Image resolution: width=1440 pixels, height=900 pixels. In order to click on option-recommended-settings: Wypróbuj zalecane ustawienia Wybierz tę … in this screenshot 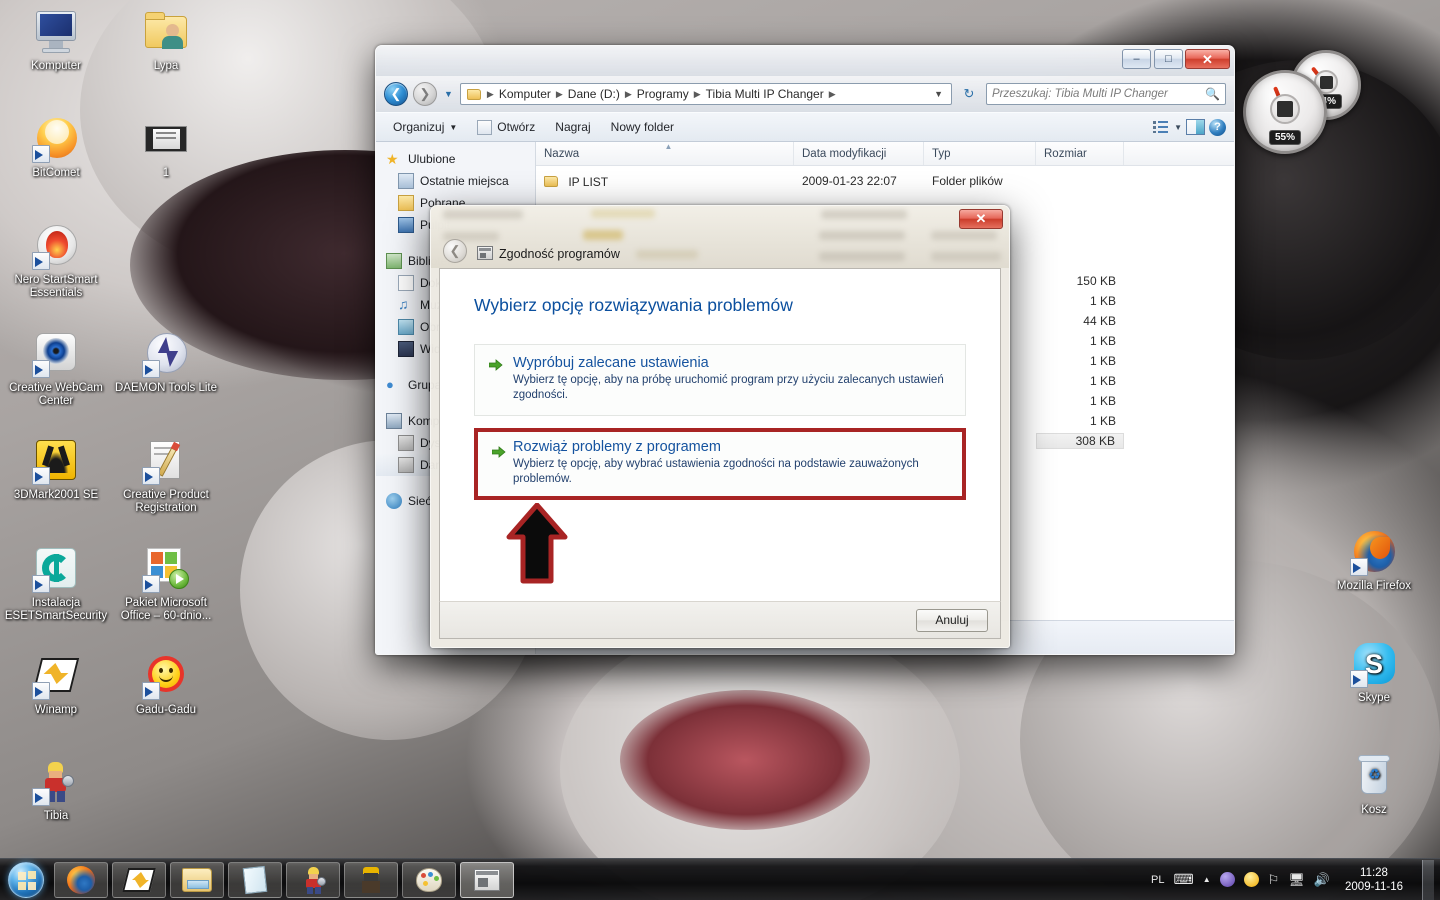, I will do `click(720, 380)`.